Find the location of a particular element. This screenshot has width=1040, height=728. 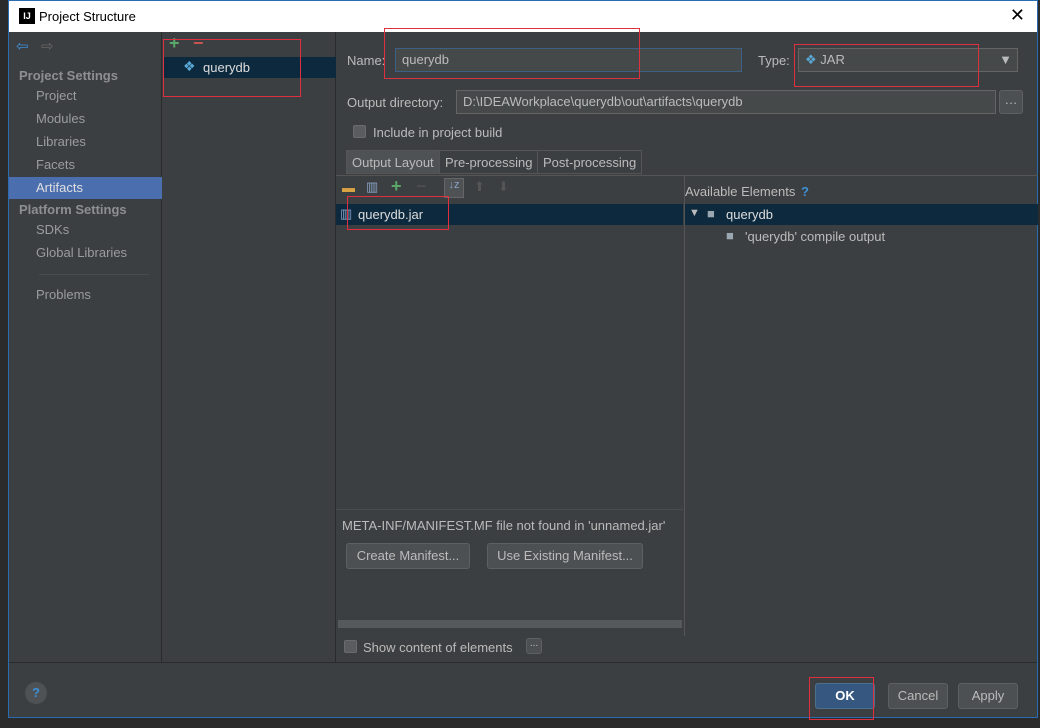

apply-button: Apply is located at coordinates (988, 696).